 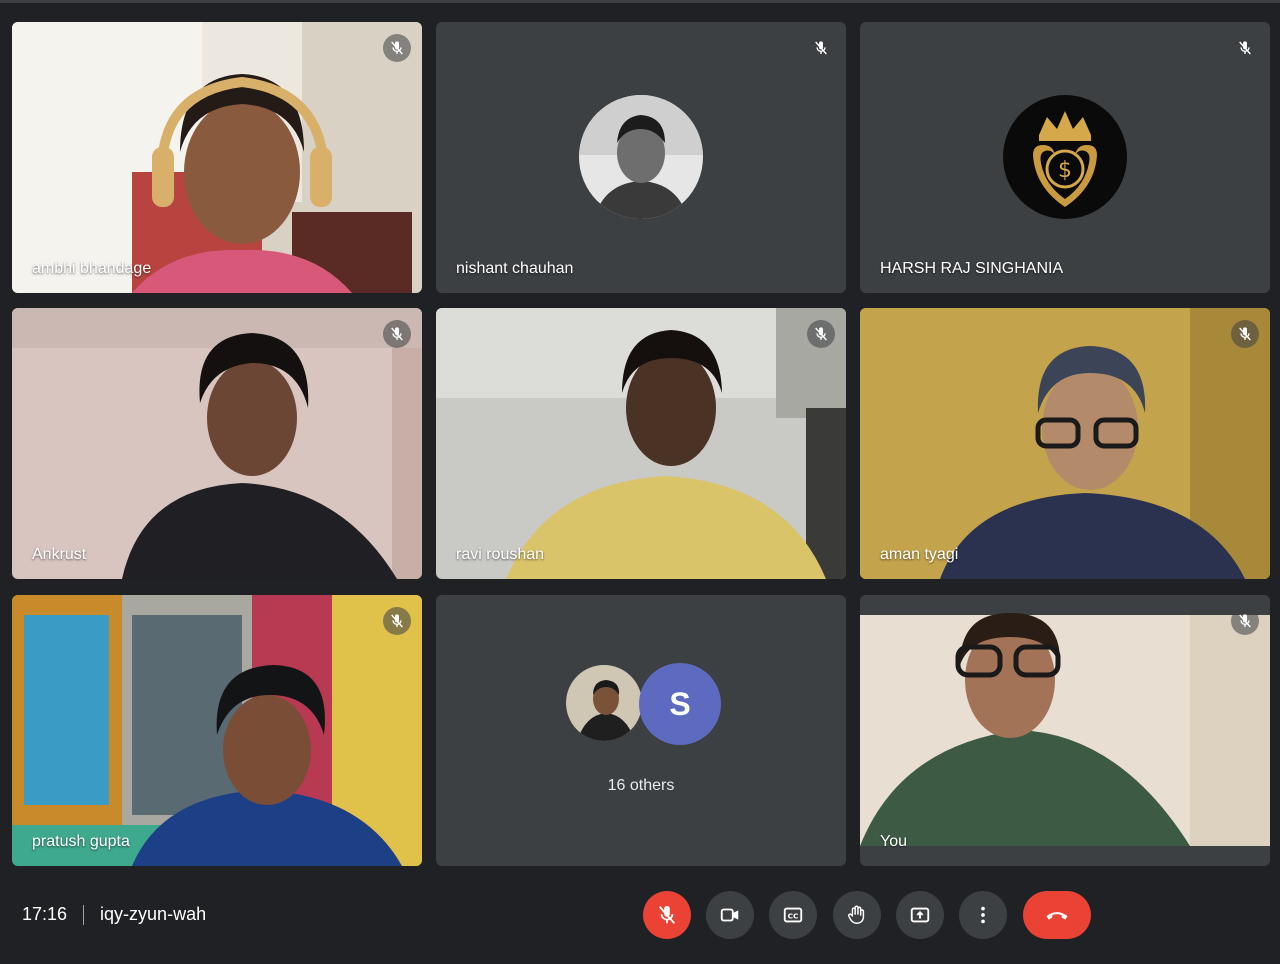 I want to click on participant-tile: nishant chauhan, so click(x=641, y=157).